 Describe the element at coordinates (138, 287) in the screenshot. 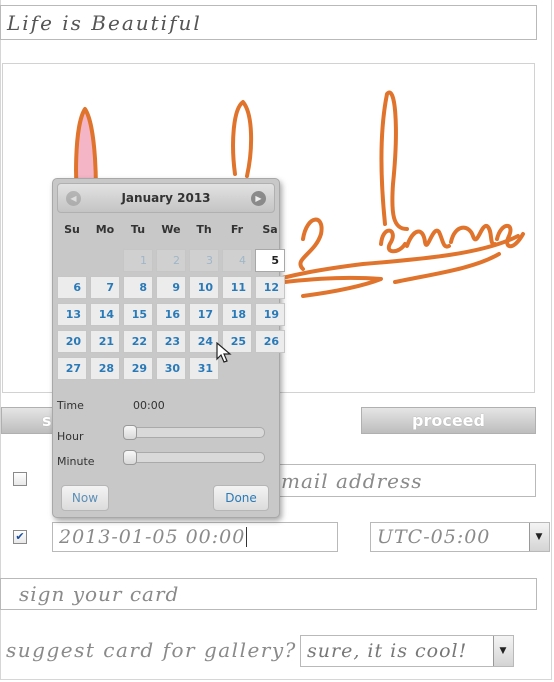

I see `calendar-day: 8` at that location.